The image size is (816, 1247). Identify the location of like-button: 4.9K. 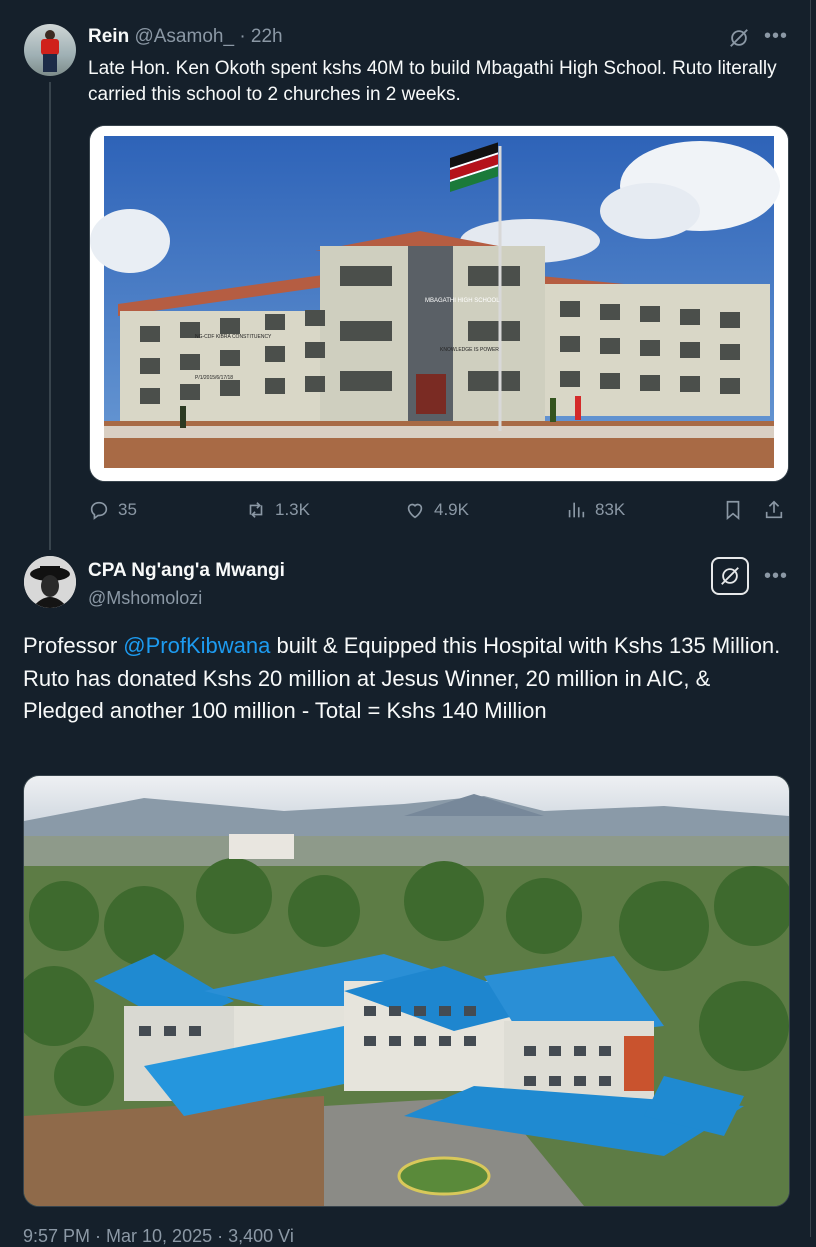
(436, 510).